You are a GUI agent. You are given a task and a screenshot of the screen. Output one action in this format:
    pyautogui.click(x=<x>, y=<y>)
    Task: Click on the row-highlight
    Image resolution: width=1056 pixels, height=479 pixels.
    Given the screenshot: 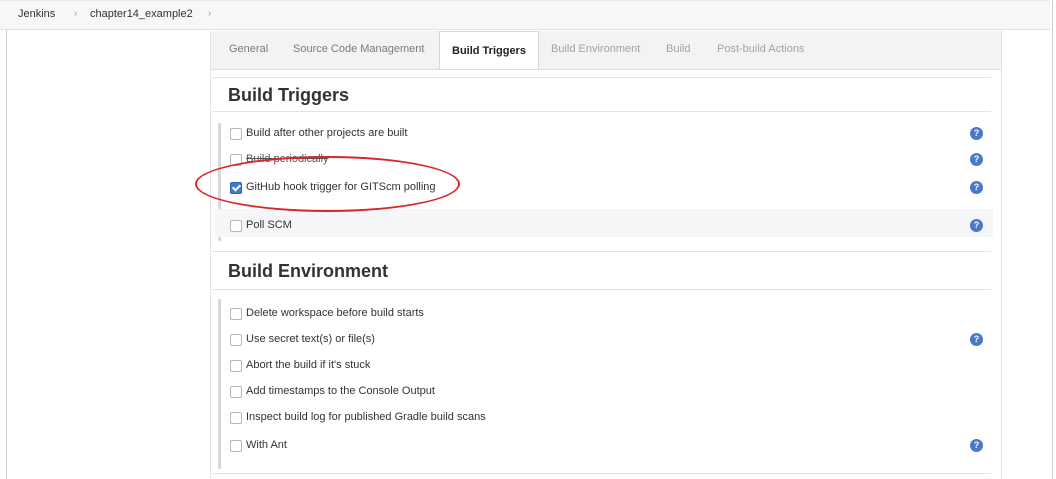 What is the action you would take?
    pyautogui.click(x=604, y=223)
    